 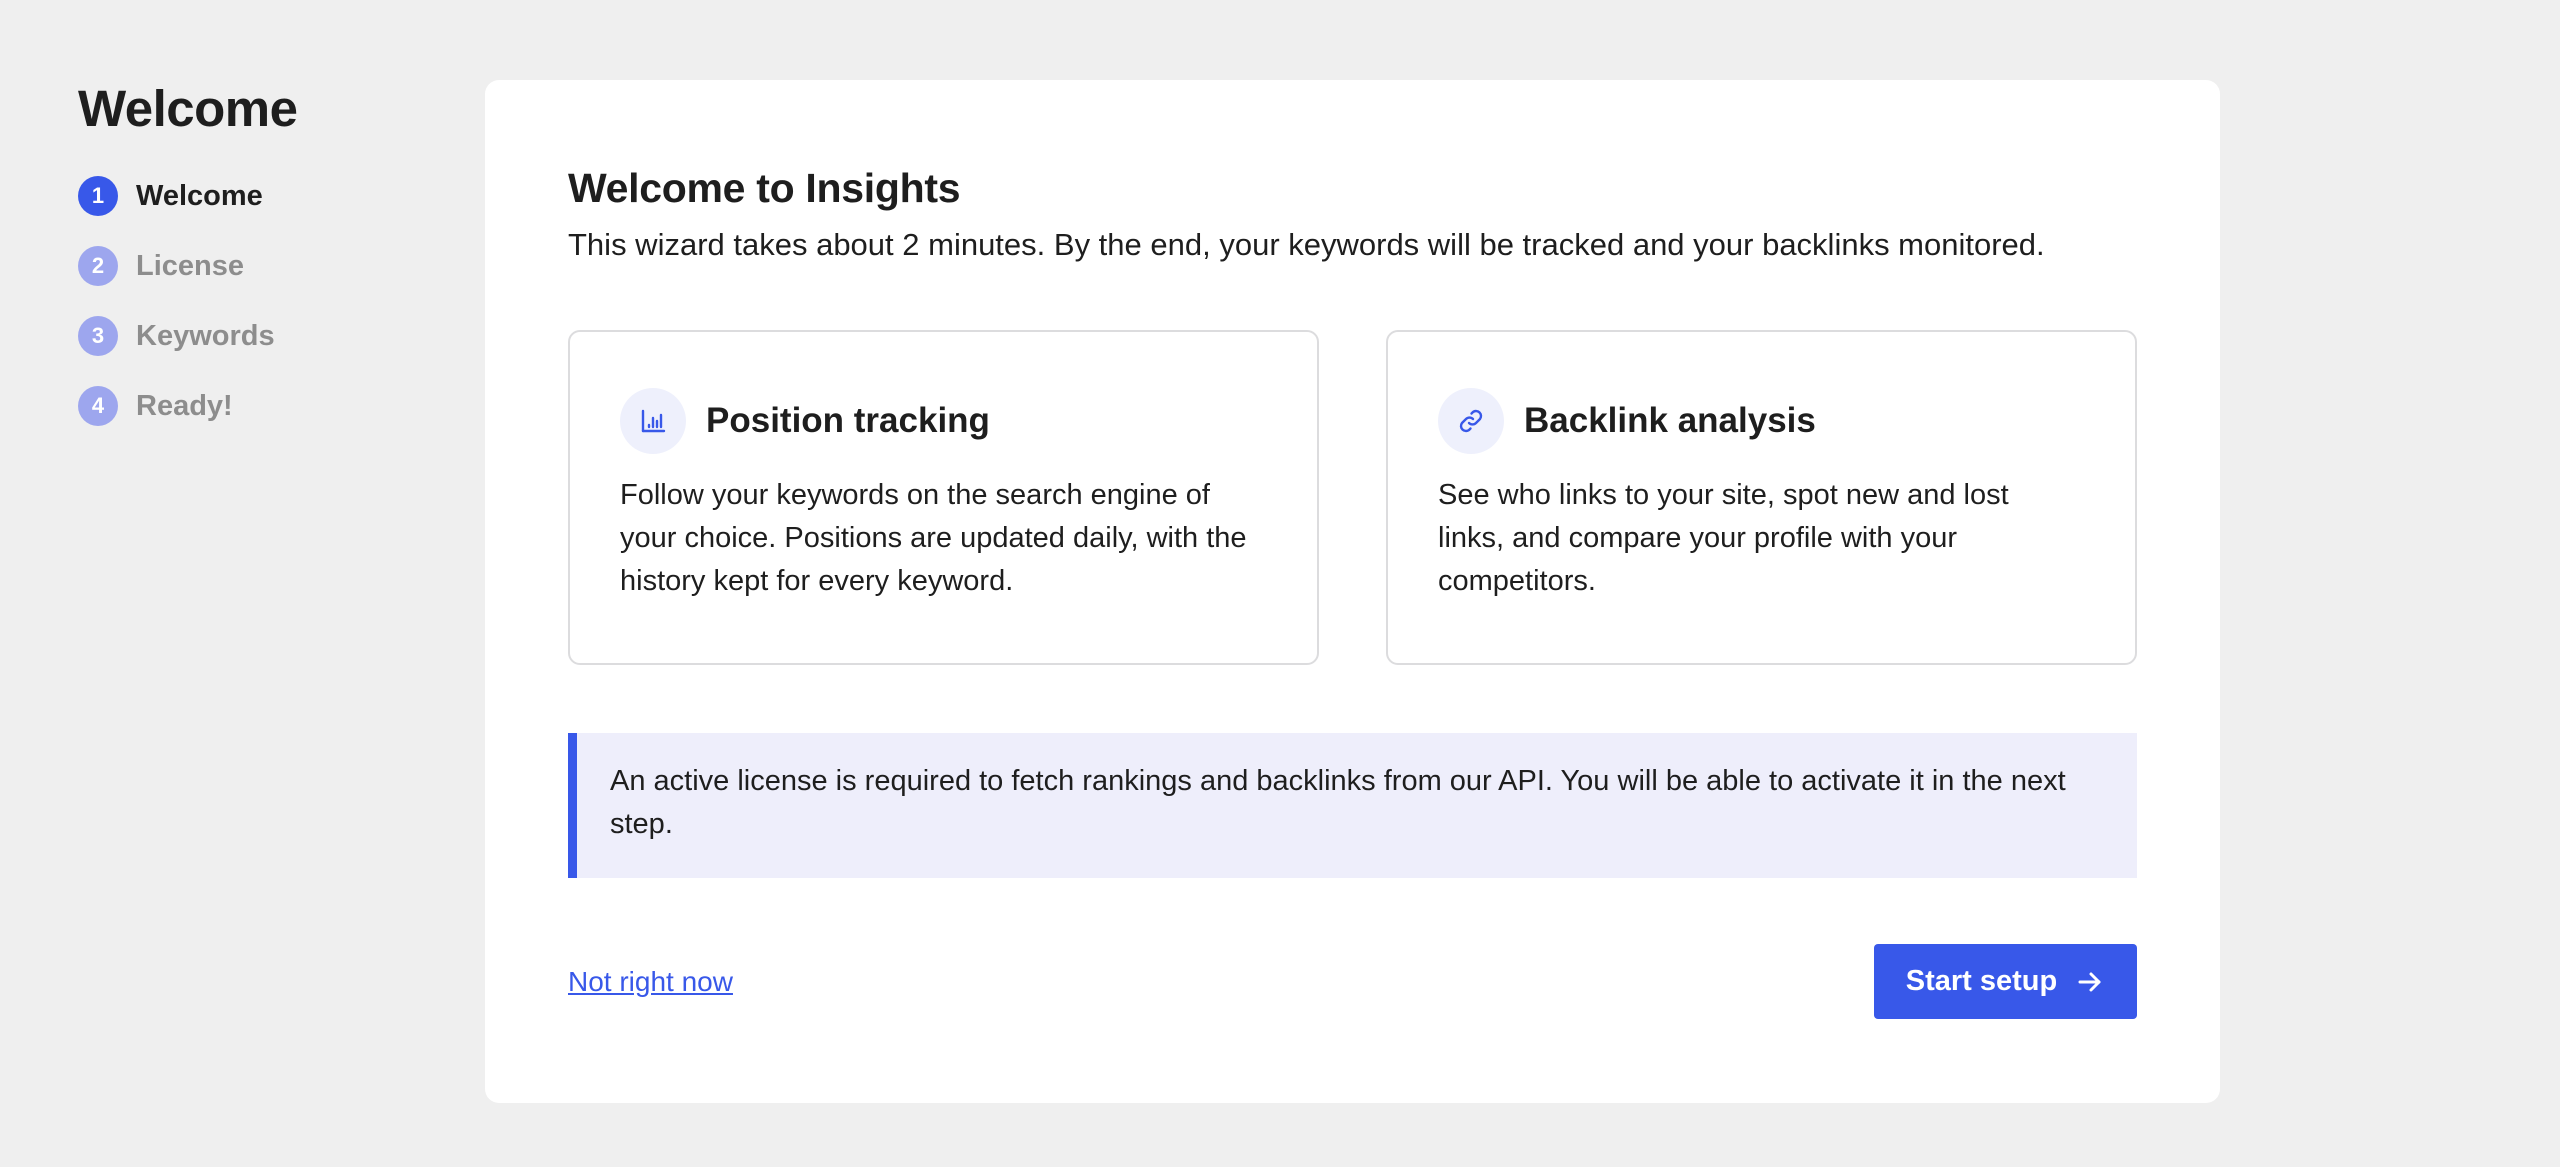 What do you see at coordinates (650, 982) in the screenshot?
I see `not-right-now-link: Not right now` at bounding box center [650, 982].